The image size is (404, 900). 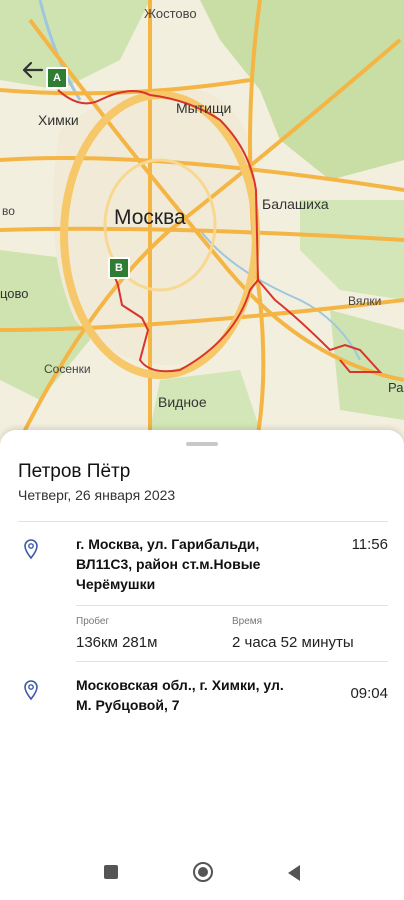 What do you see at coordinates (365, 301) in the screenshot?
I see `map-label-vyalki: Вялки` at bounding box center [365, 301].